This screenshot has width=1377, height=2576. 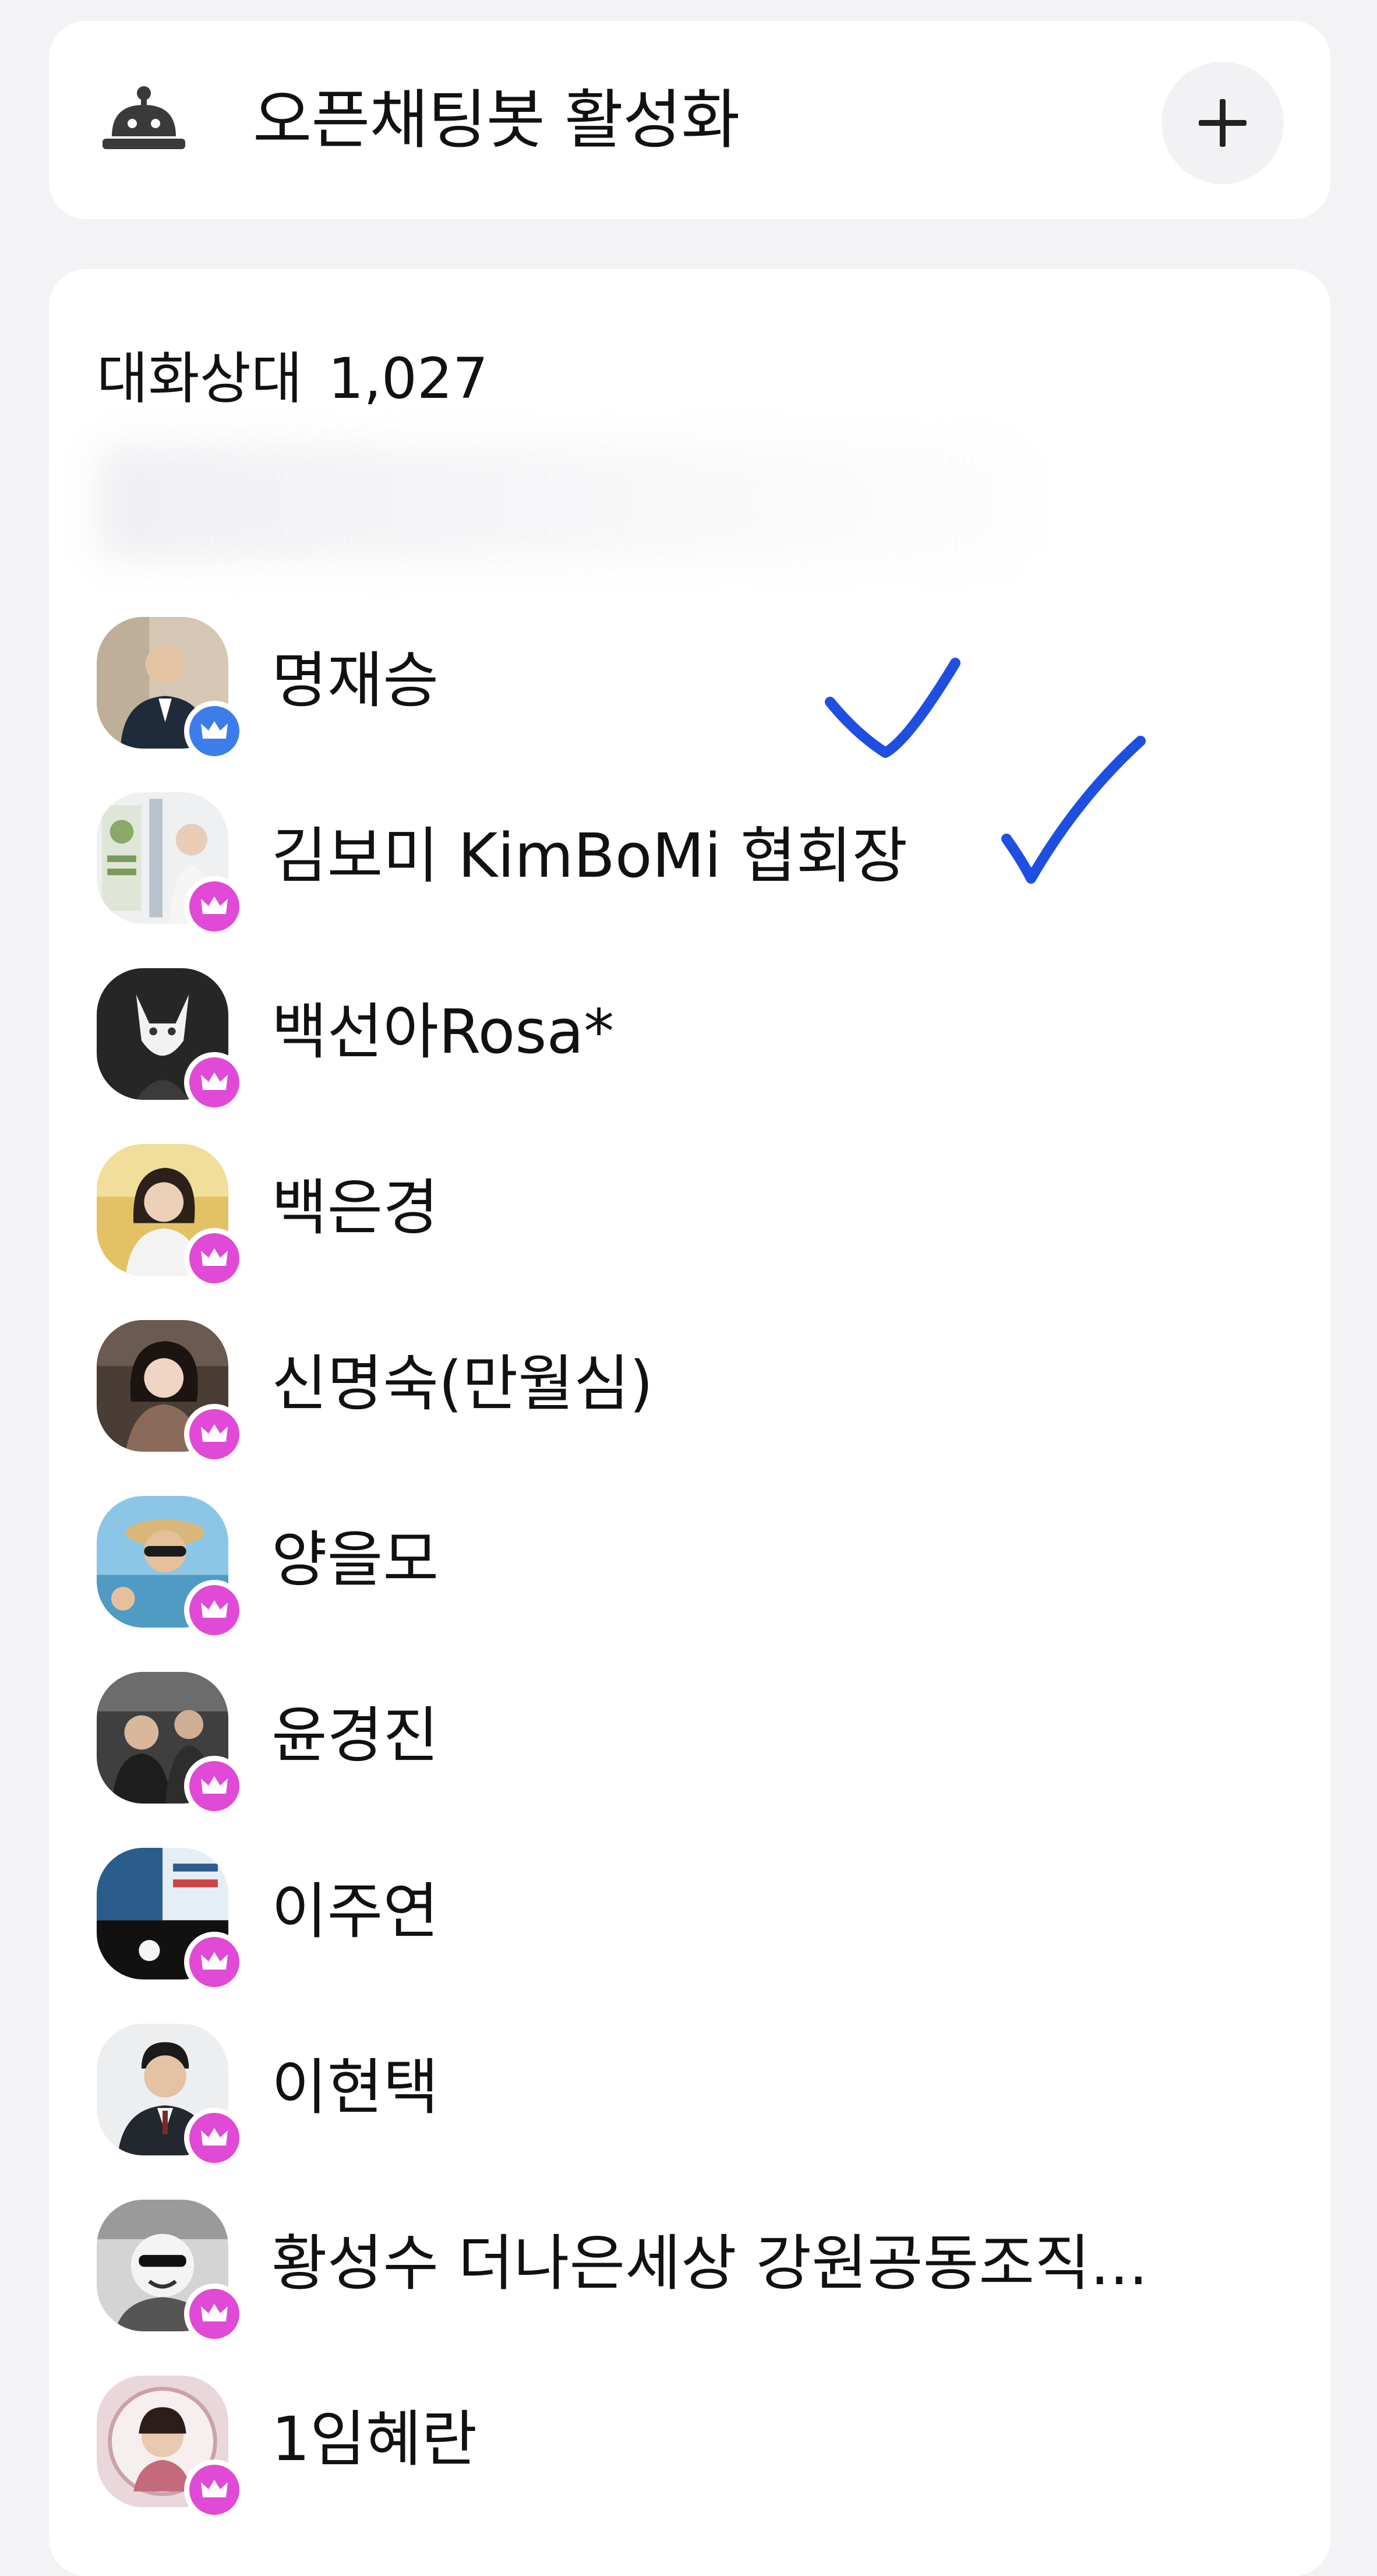 What do you see at coordinates (409, 379) in the screenshot?
I see `participants-count: 1,027` at bounding box center [409, 379].